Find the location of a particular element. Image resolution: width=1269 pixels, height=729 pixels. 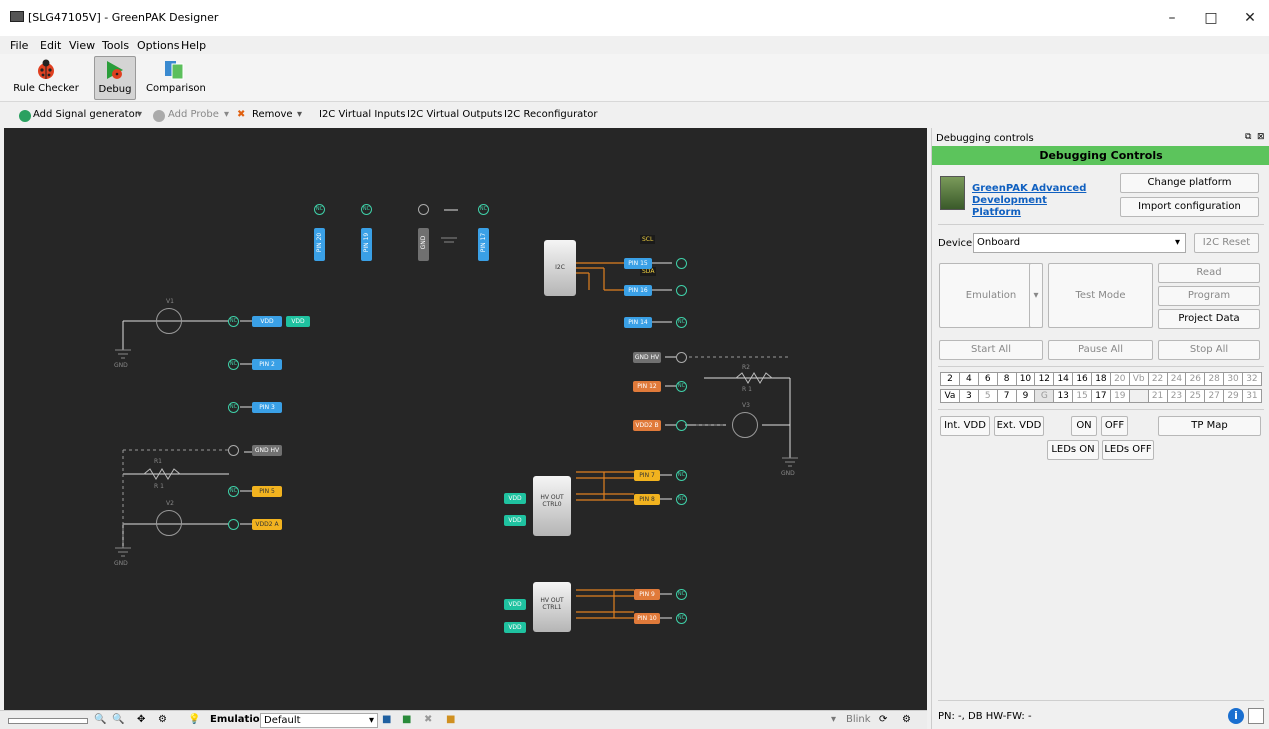

tp-button: 4 is located at coordinates (969, 379).